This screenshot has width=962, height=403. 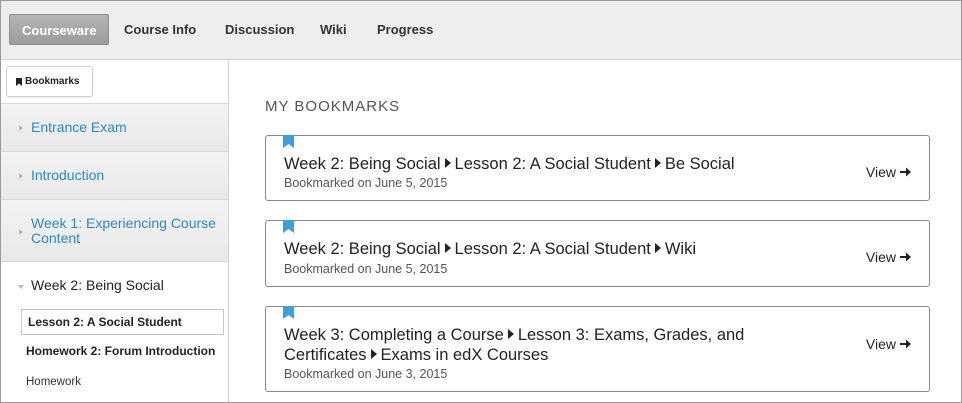 What do you see at coordinates (97, 285) in the screenshot?
I see `chapter-label: Week 2: Being Social` at bounding box center [97, 285].